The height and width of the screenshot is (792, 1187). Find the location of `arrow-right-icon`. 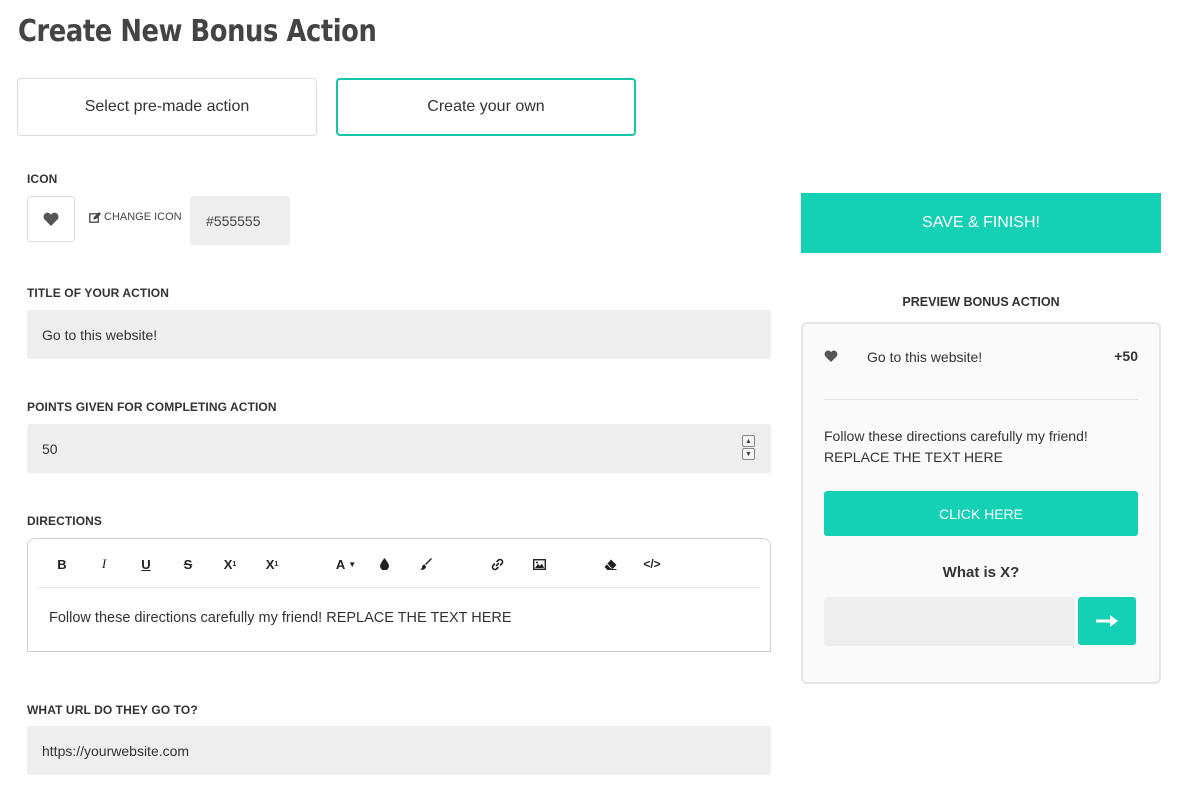

arrow-right-icon is located at coordinates (1107, 621).